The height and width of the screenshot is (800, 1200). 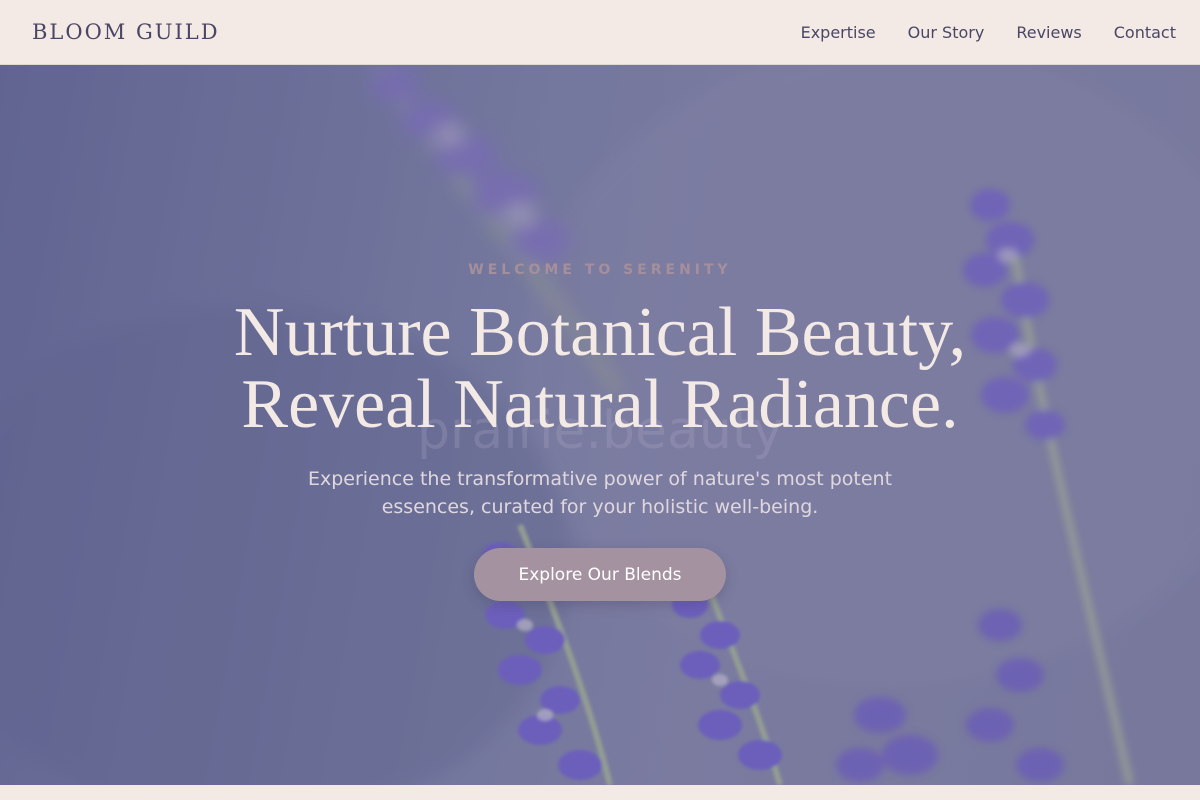 I want to click on headline-line-2: Reveal Natural Radiance., so click(x=600, y=404).